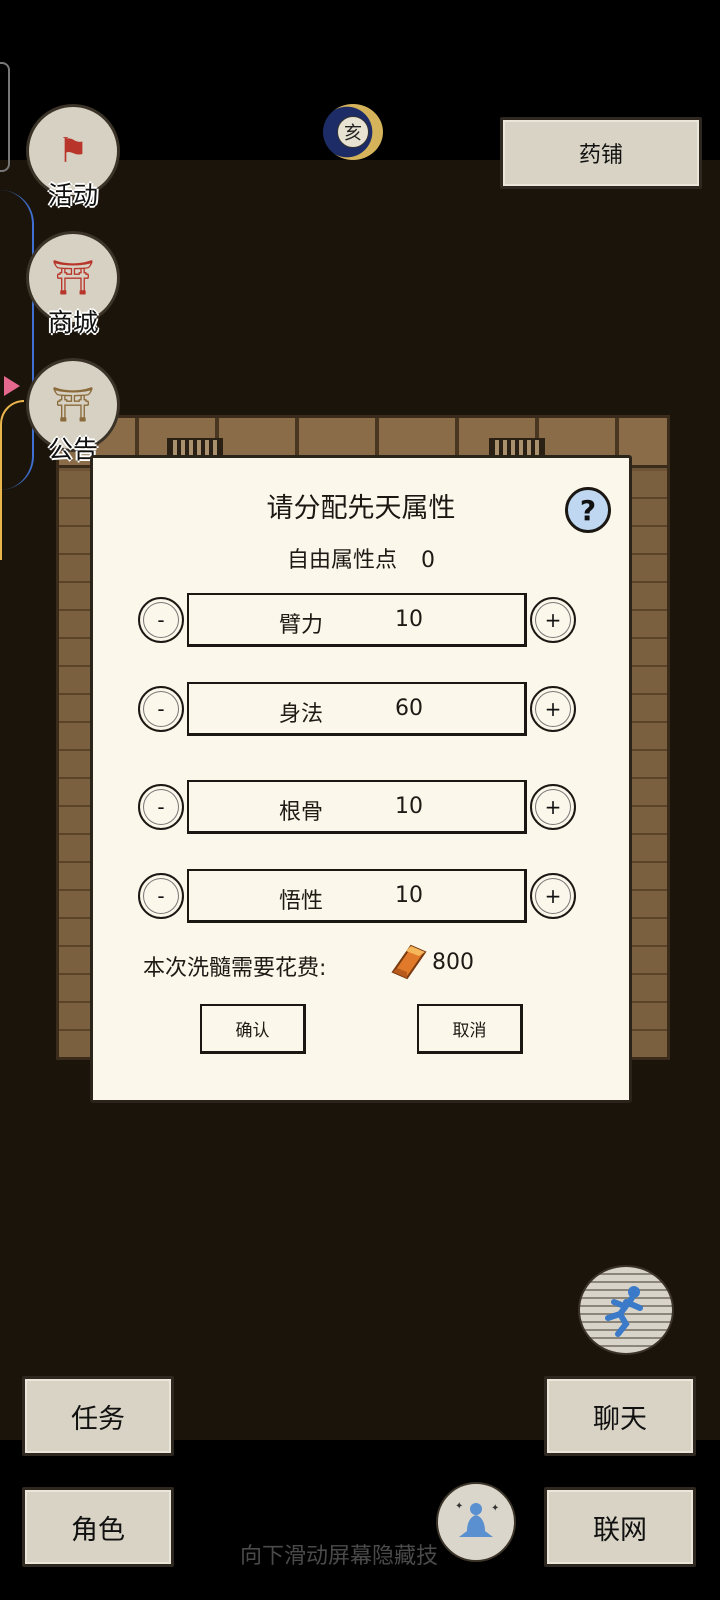 The image size is (720, 1600). What do you see at coordinates (339, 1556) in the screenshot?
I see `swipe-hint: 向下滑动屏幕隐藏技` at bounding box center [339, 1556].